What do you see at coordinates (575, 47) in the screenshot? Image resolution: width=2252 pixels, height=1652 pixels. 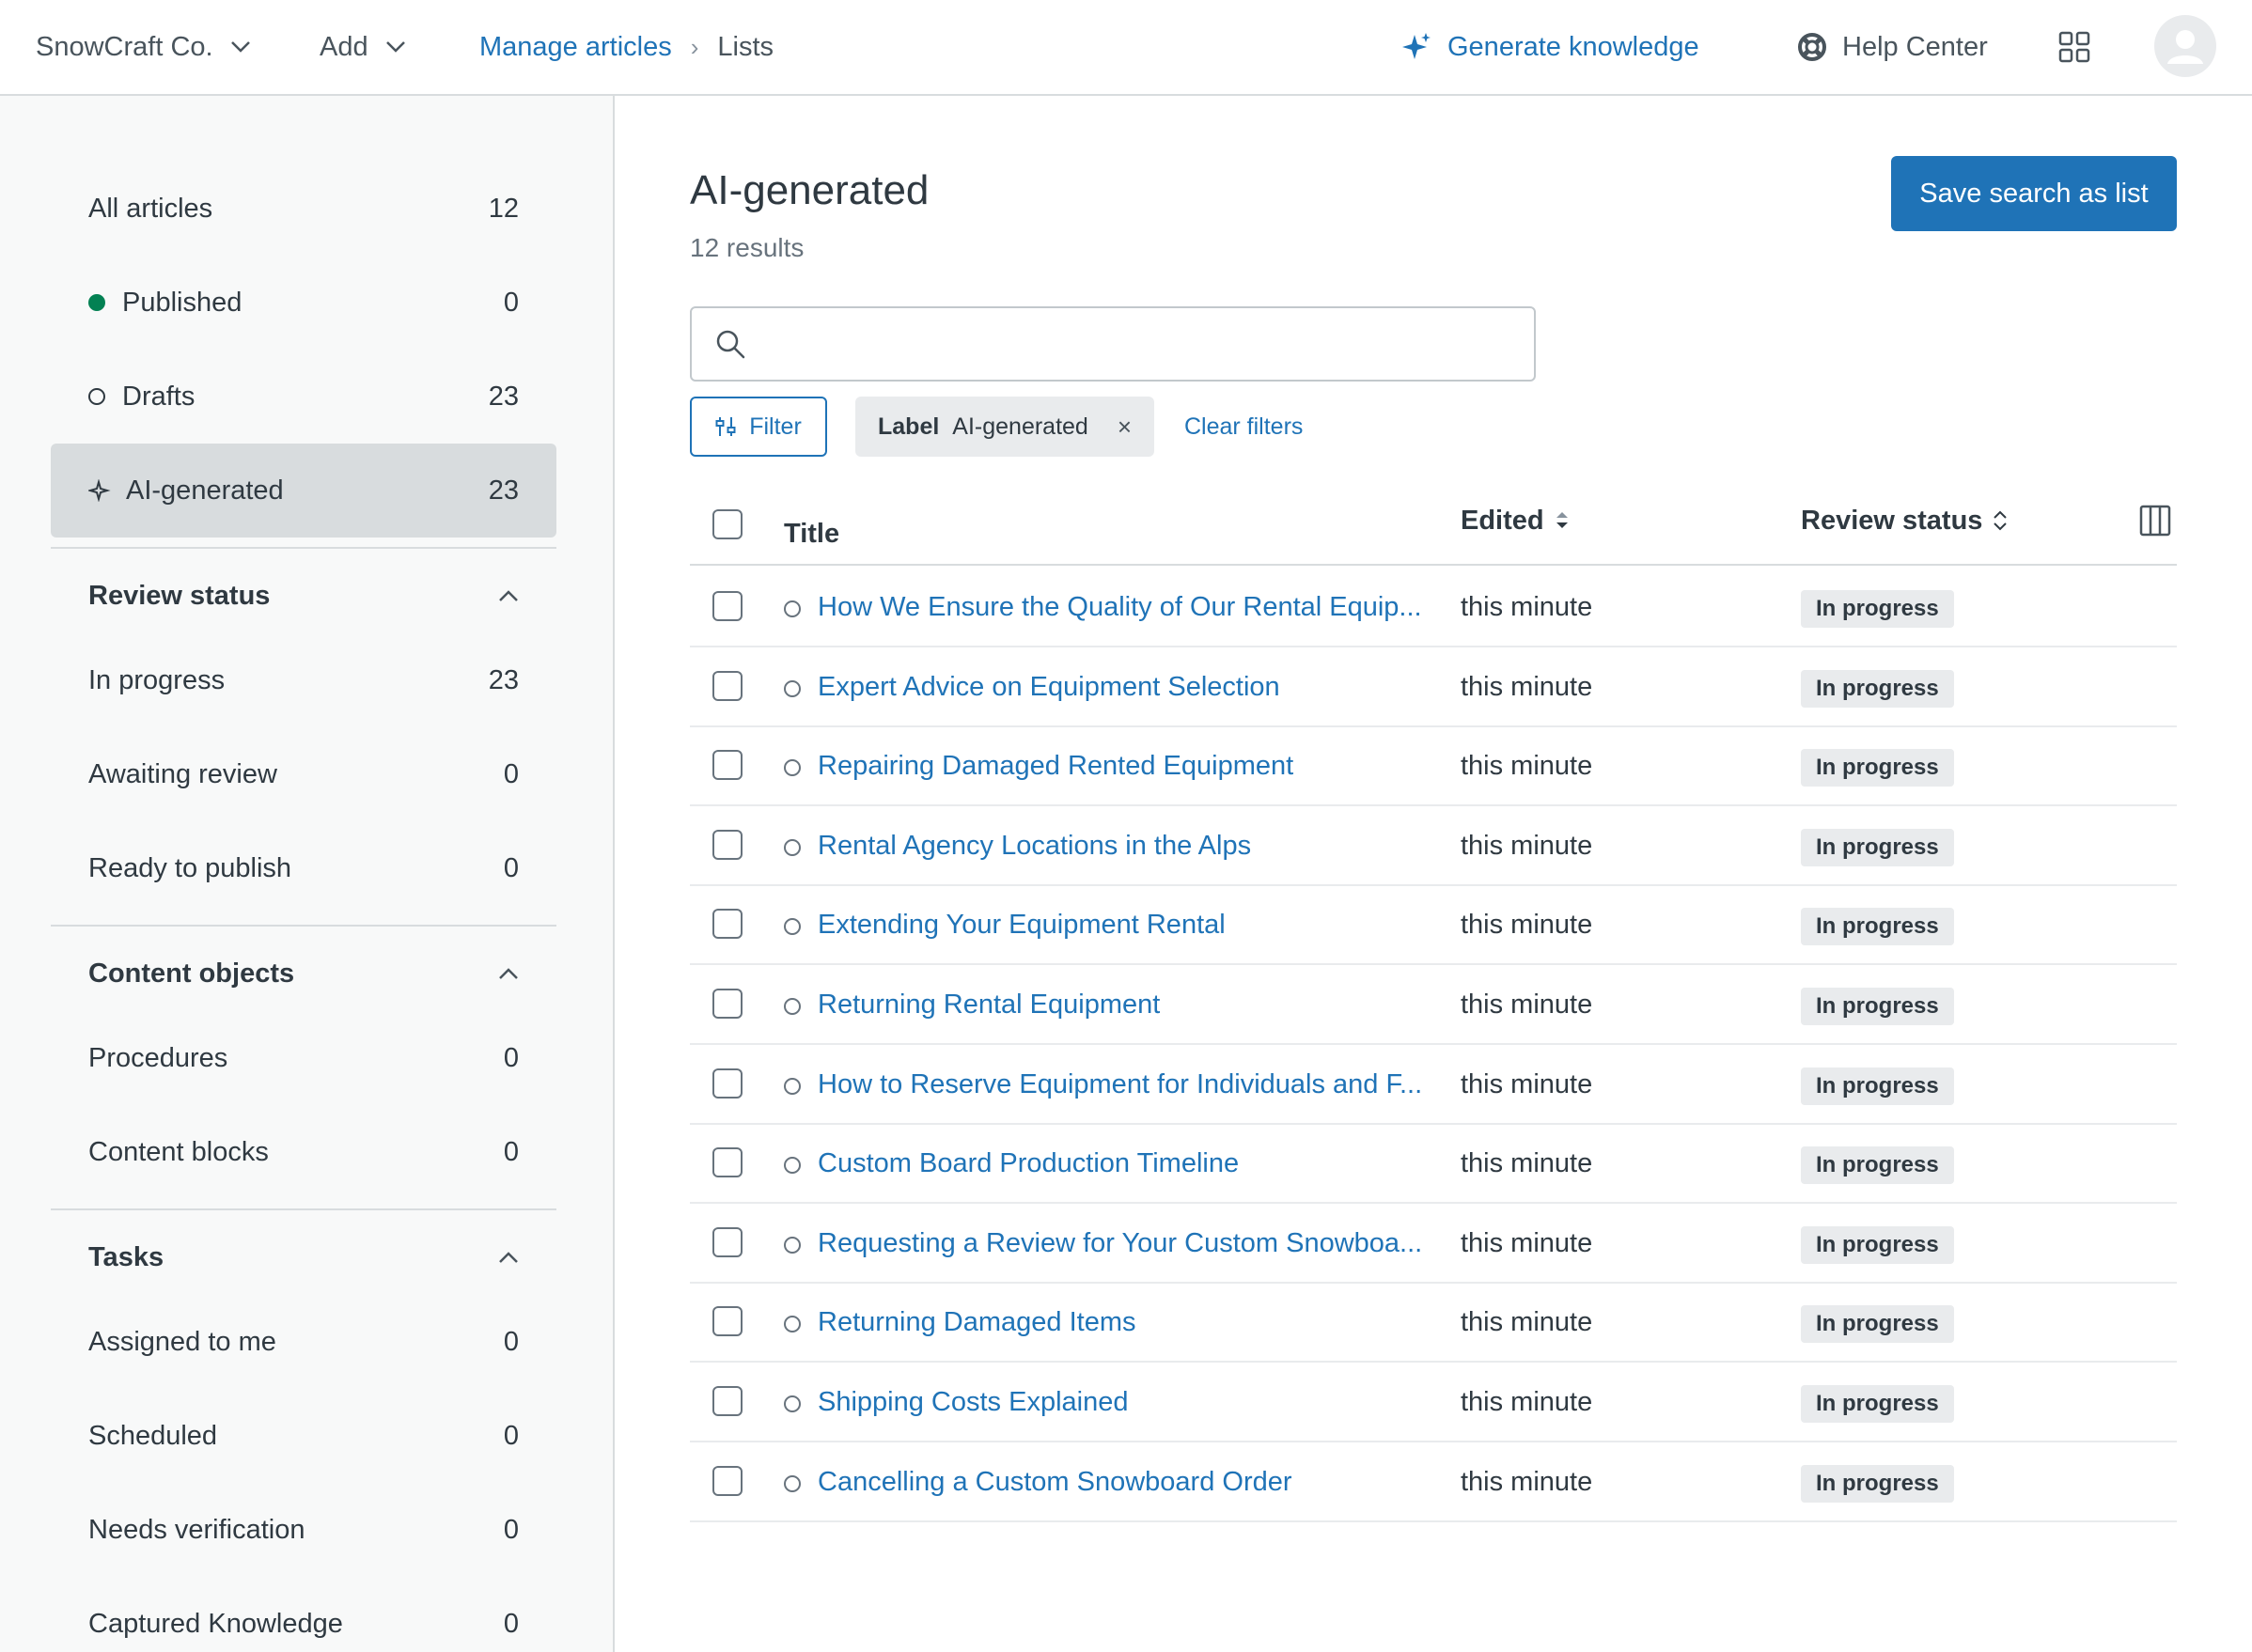 I see `breadcrumb-manage-articles: Manage articles` at bounding box center [575, 47].